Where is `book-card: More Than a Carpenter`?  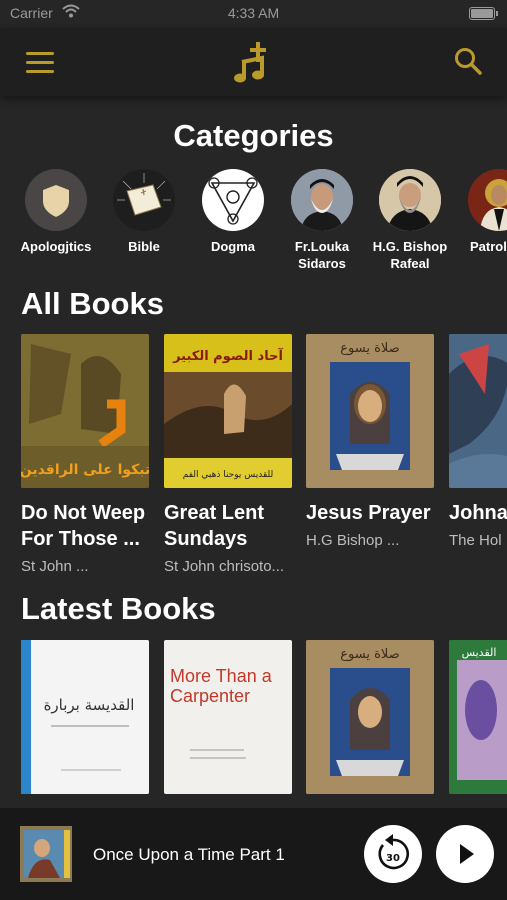 book-card: More Than a Carpenter is located at coordinates (228, 717).